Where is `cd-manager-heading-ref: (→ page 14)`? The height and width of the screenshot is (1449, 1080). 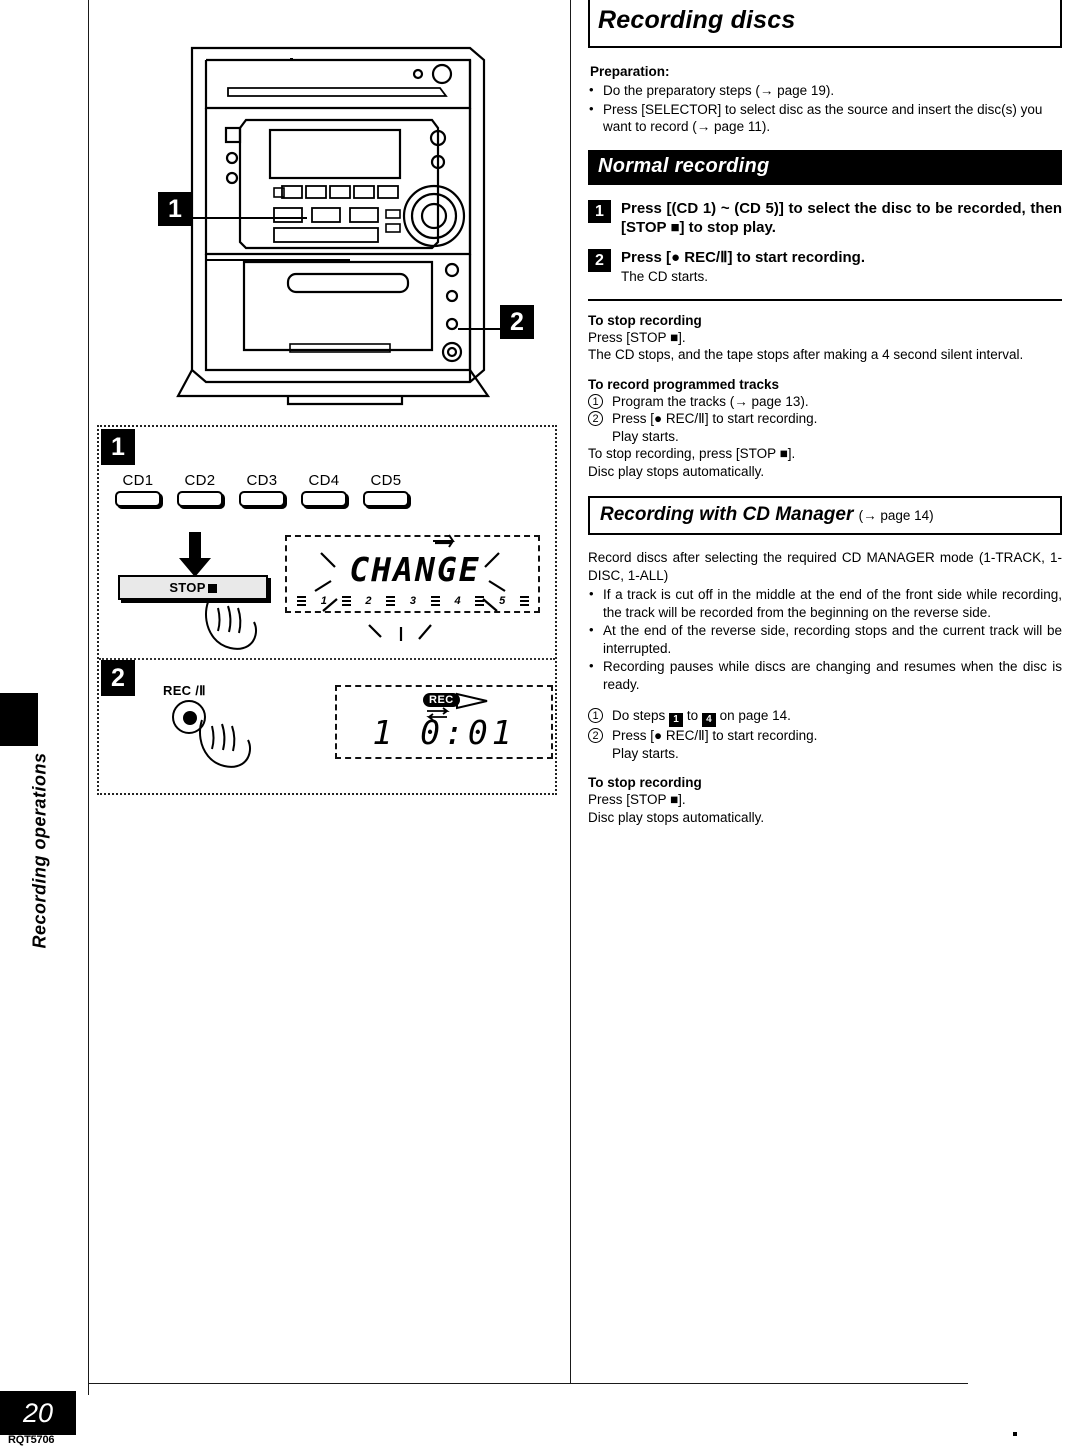
cd-manager-heading-ref: (→ page 14) is located at coordinates (896, 515).